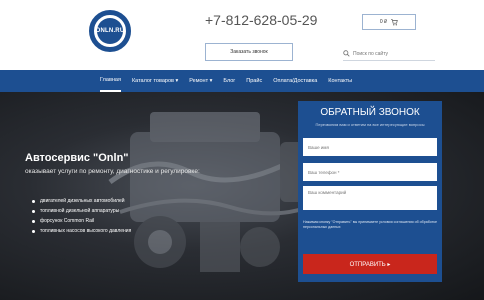 This screenshot has height=300, width=484. What do you see at coordinates (295, 81) in the screenshot?
I see `nav-item-payment-delivery: Оплата/Доставка` at bounding box center [295, 81].